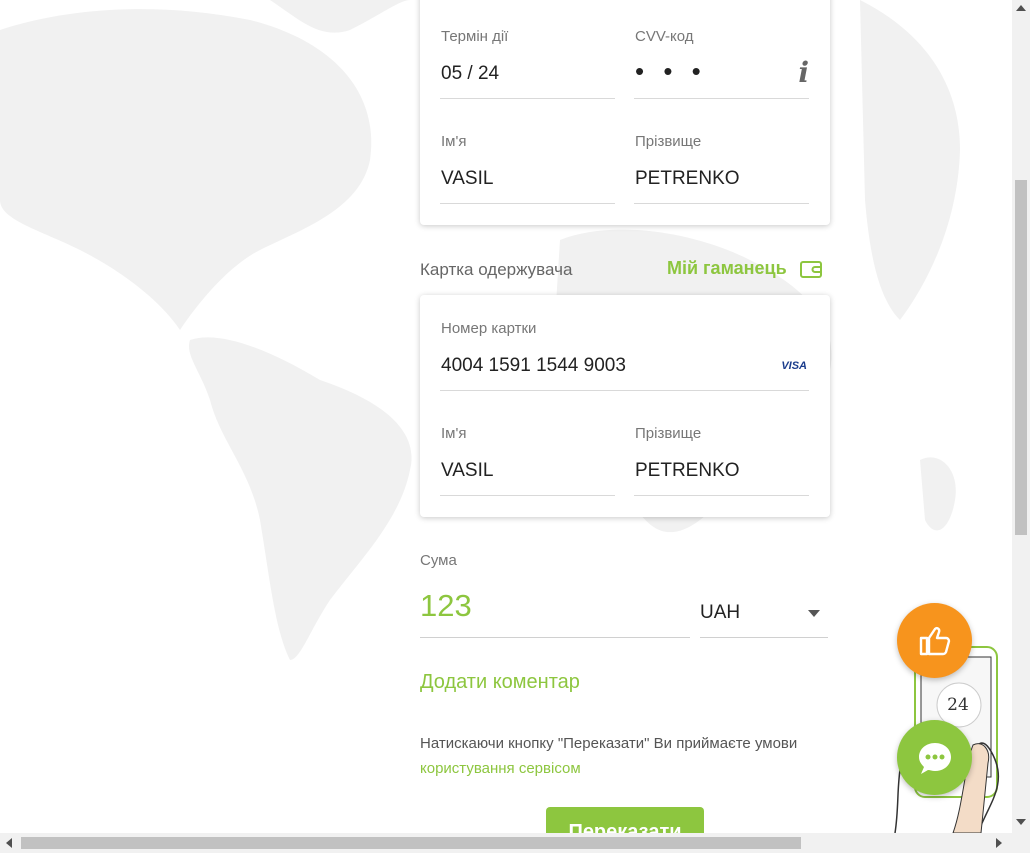 The height and width of the screenshot is (853, 1030). I want to click on my-wallet-link: Мій гаманець, so click(745, 268).